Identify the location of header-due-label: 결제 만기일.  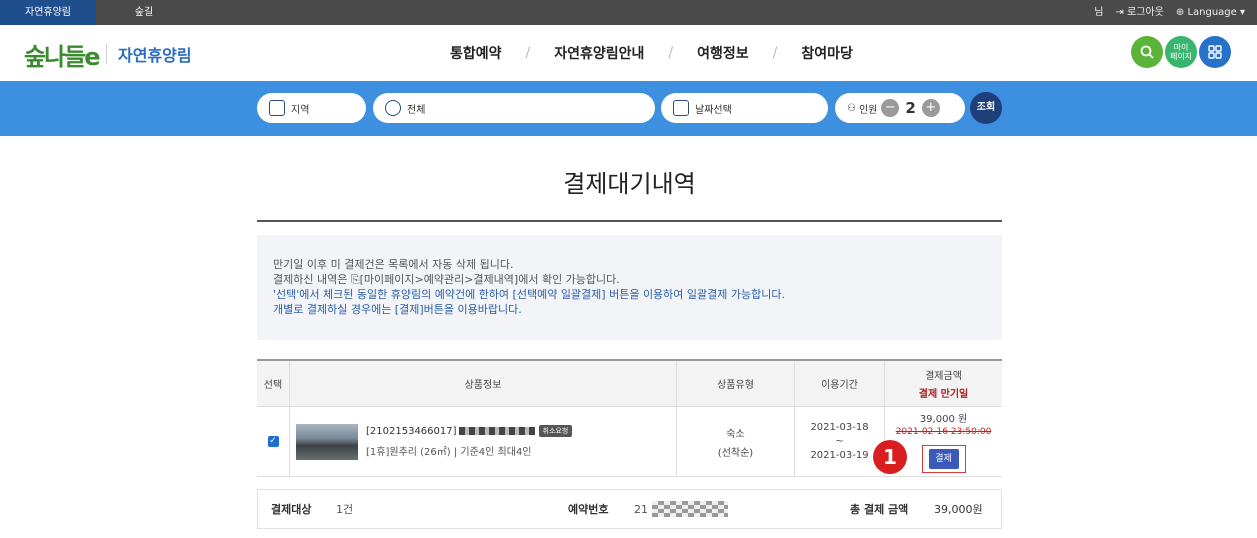
(943, 394).